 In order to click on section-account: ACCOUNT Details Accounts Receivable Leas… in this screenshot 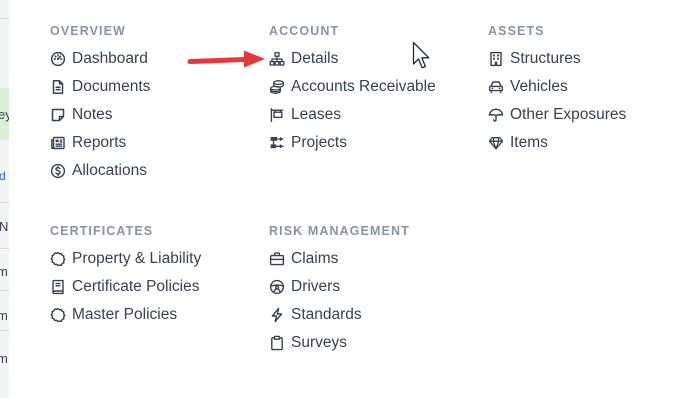, I will do `click(352, 90)`.